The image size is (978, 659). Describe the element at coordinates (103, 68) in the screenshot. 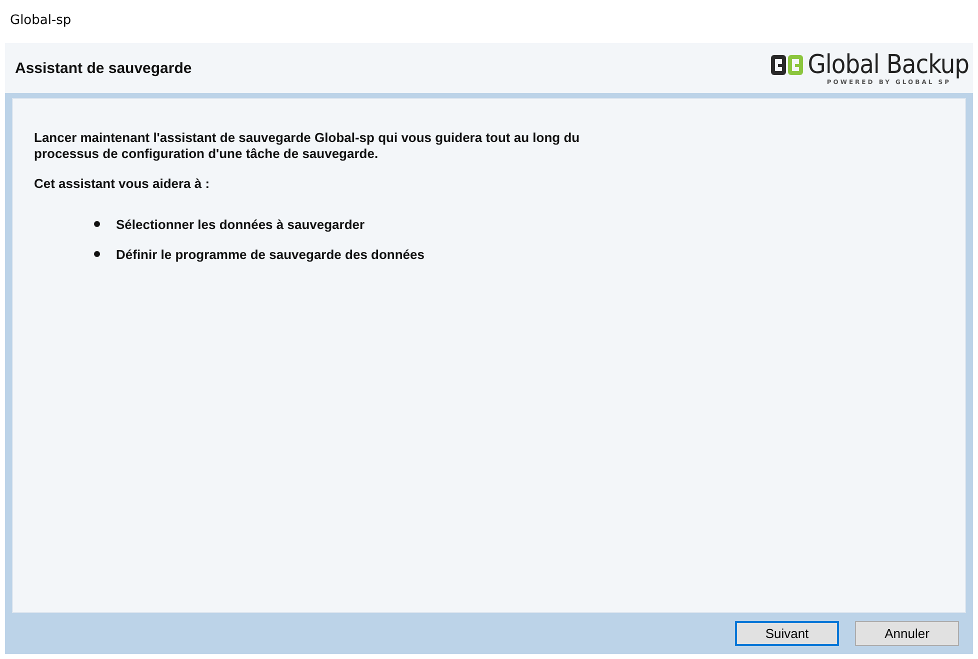

I see `dialog-title: Assistant de sauvegarde` at that location.